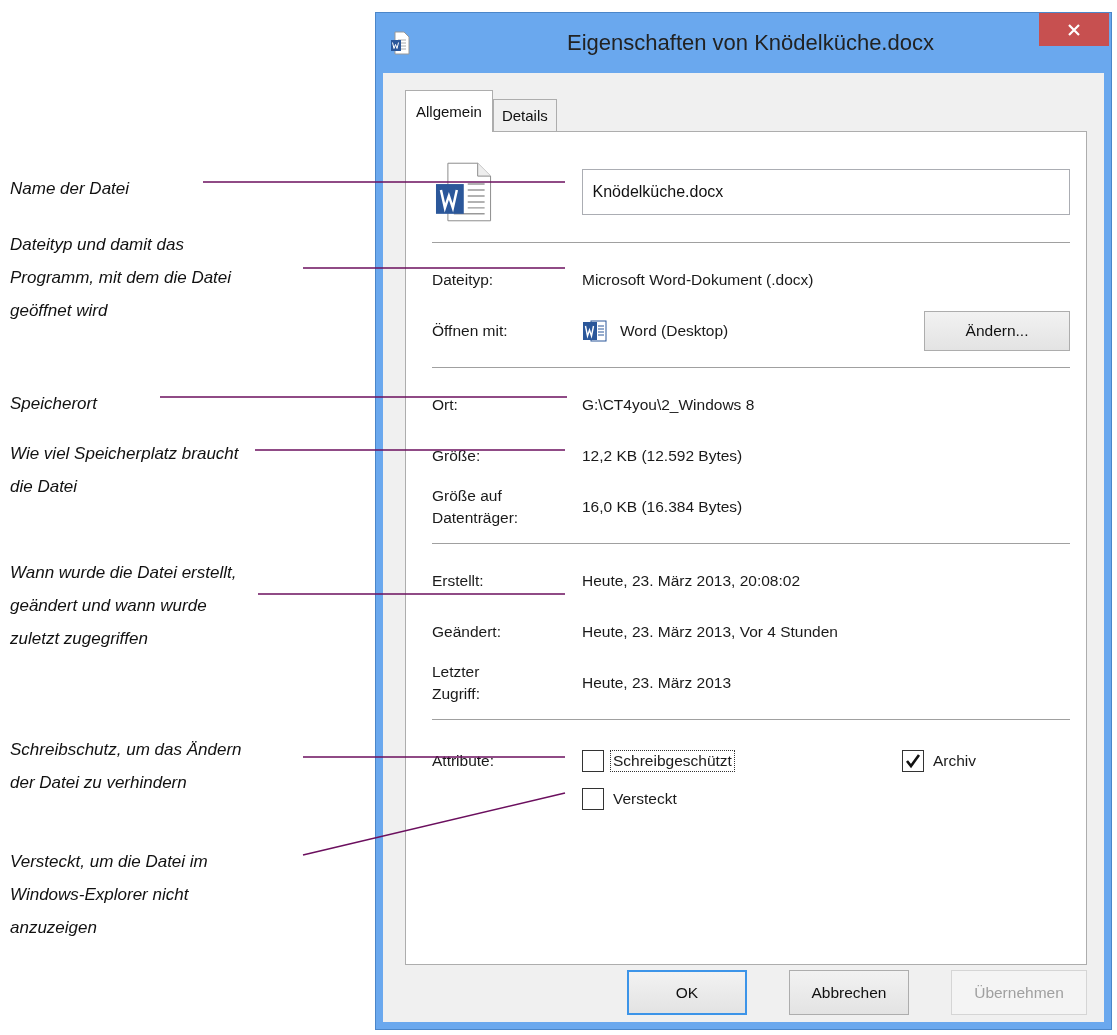 This screenshot has width=1117, height=1035. Describe the element at coordinates (449, 111) in the screenshot. I see `tab: Allgemein` at that location.